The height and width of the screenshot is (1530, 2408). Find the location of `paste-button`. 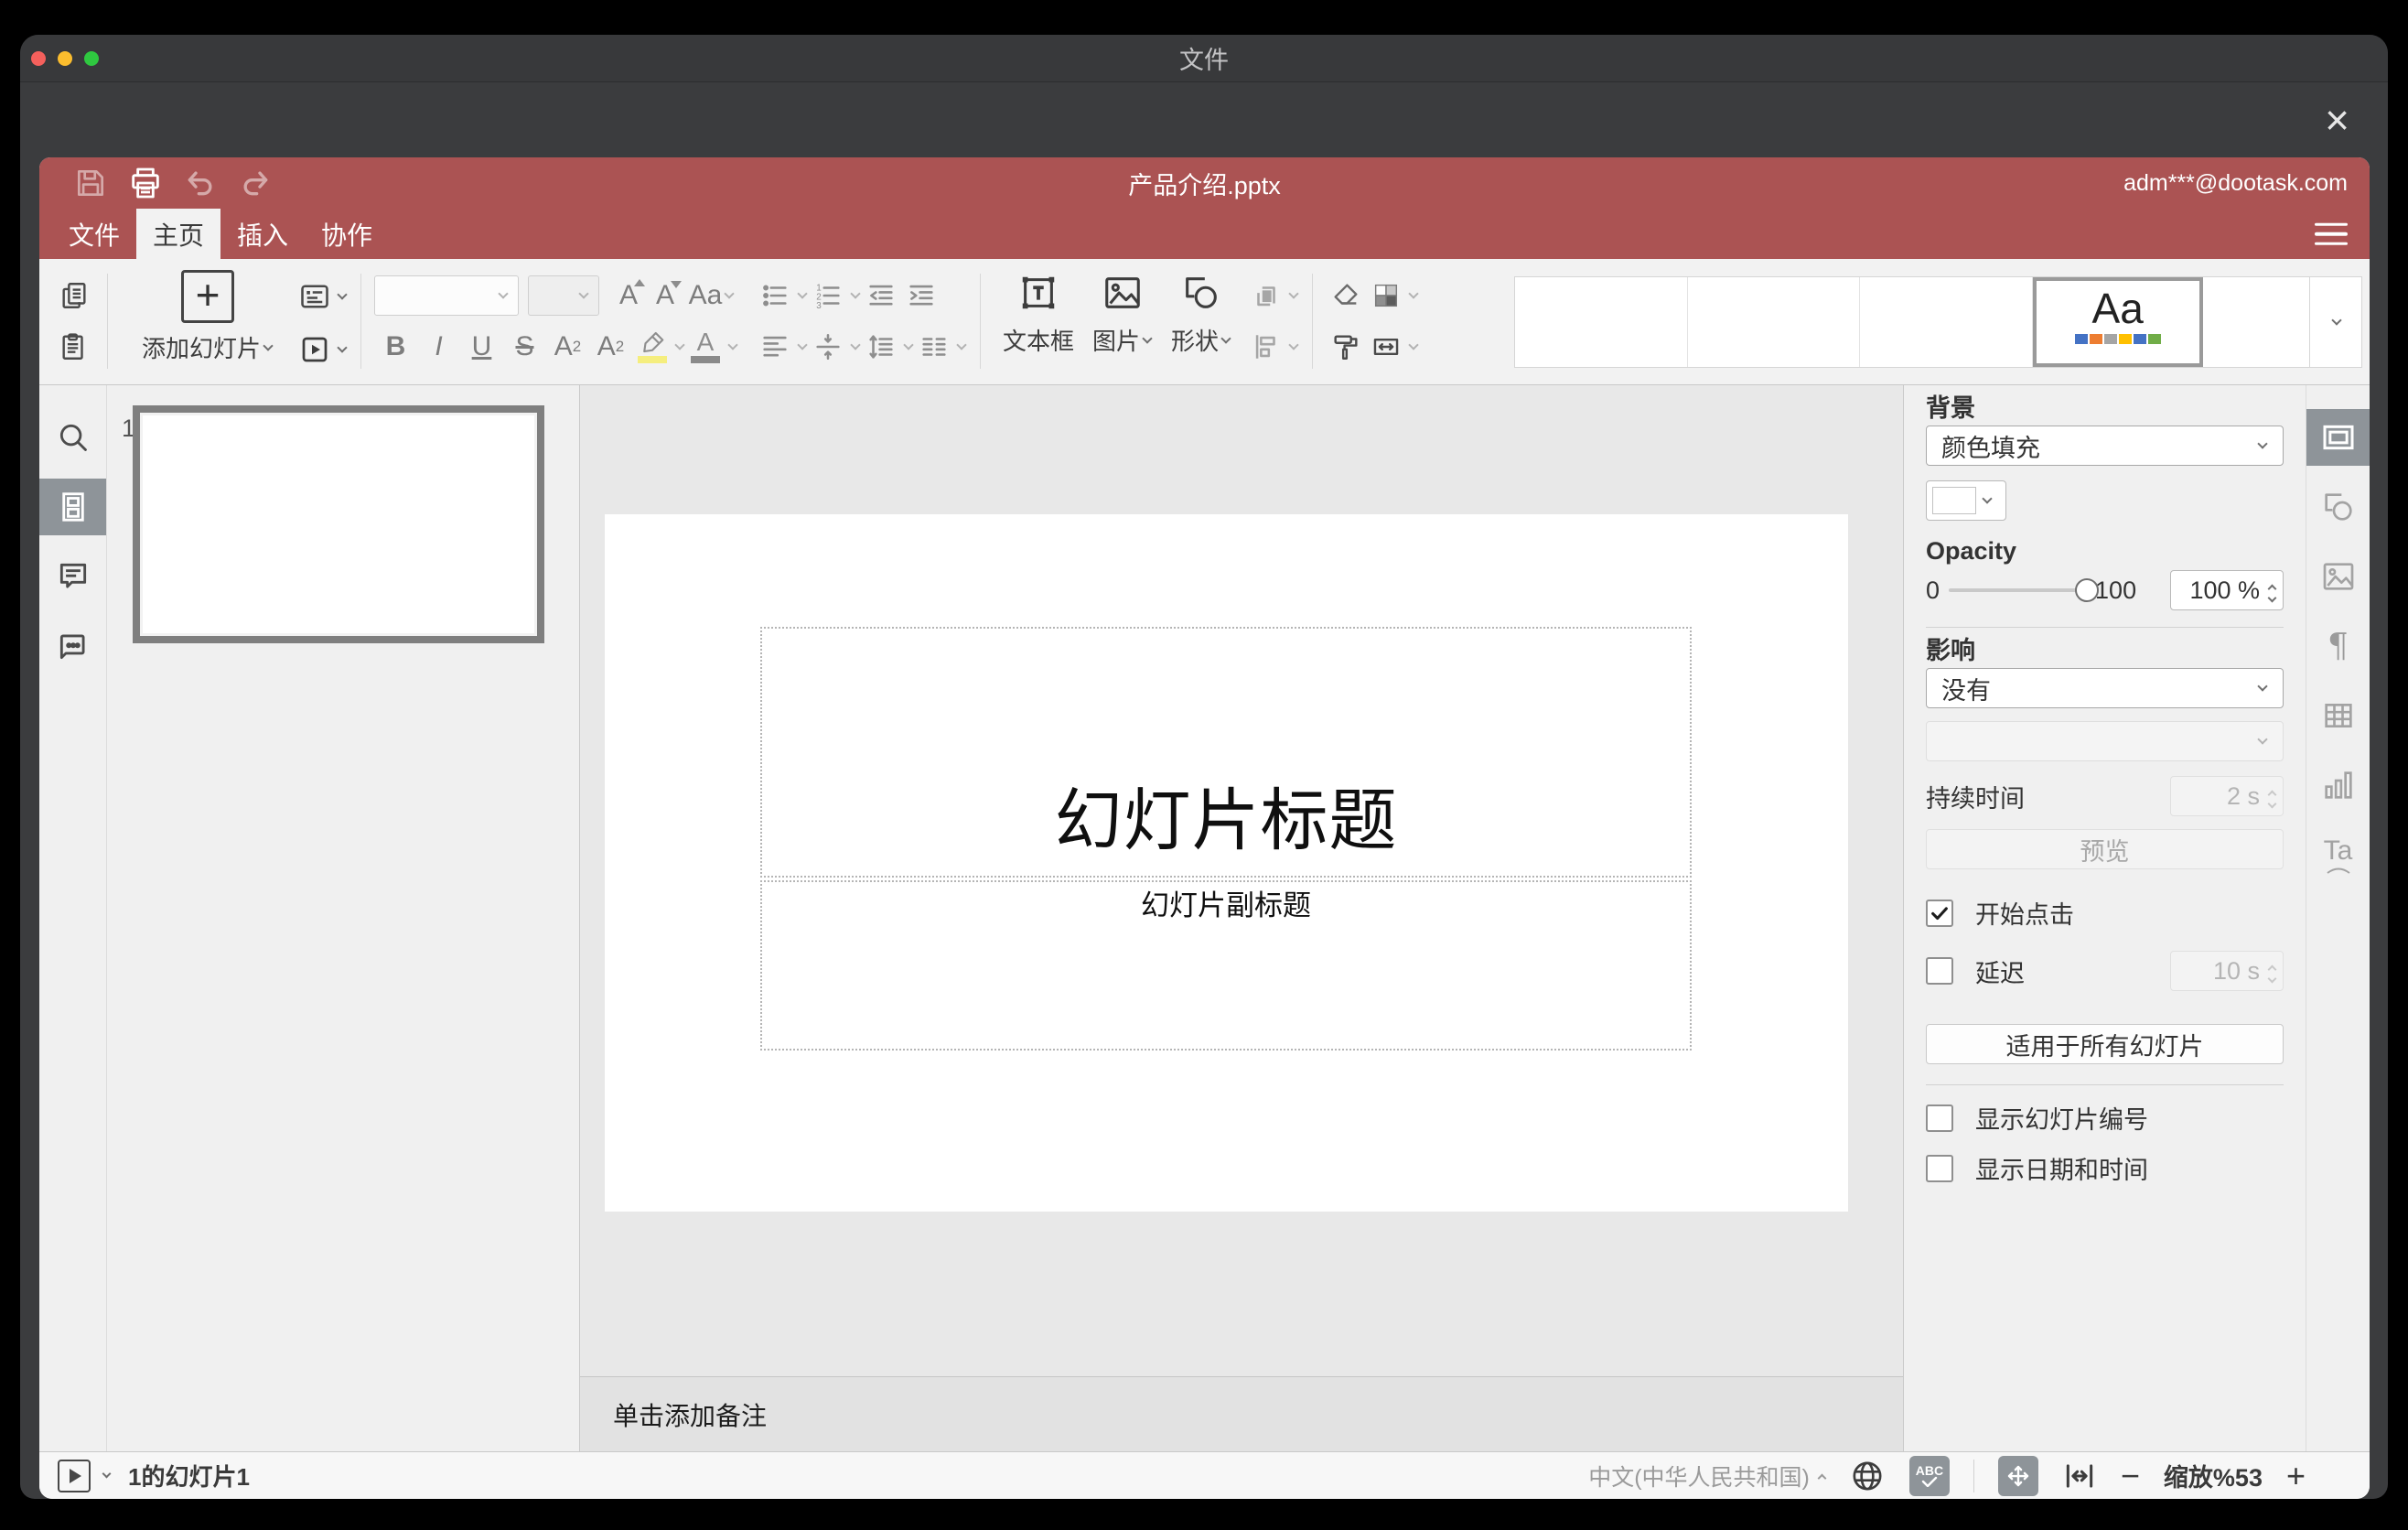

paste-button is located at coordinates (74, 347).